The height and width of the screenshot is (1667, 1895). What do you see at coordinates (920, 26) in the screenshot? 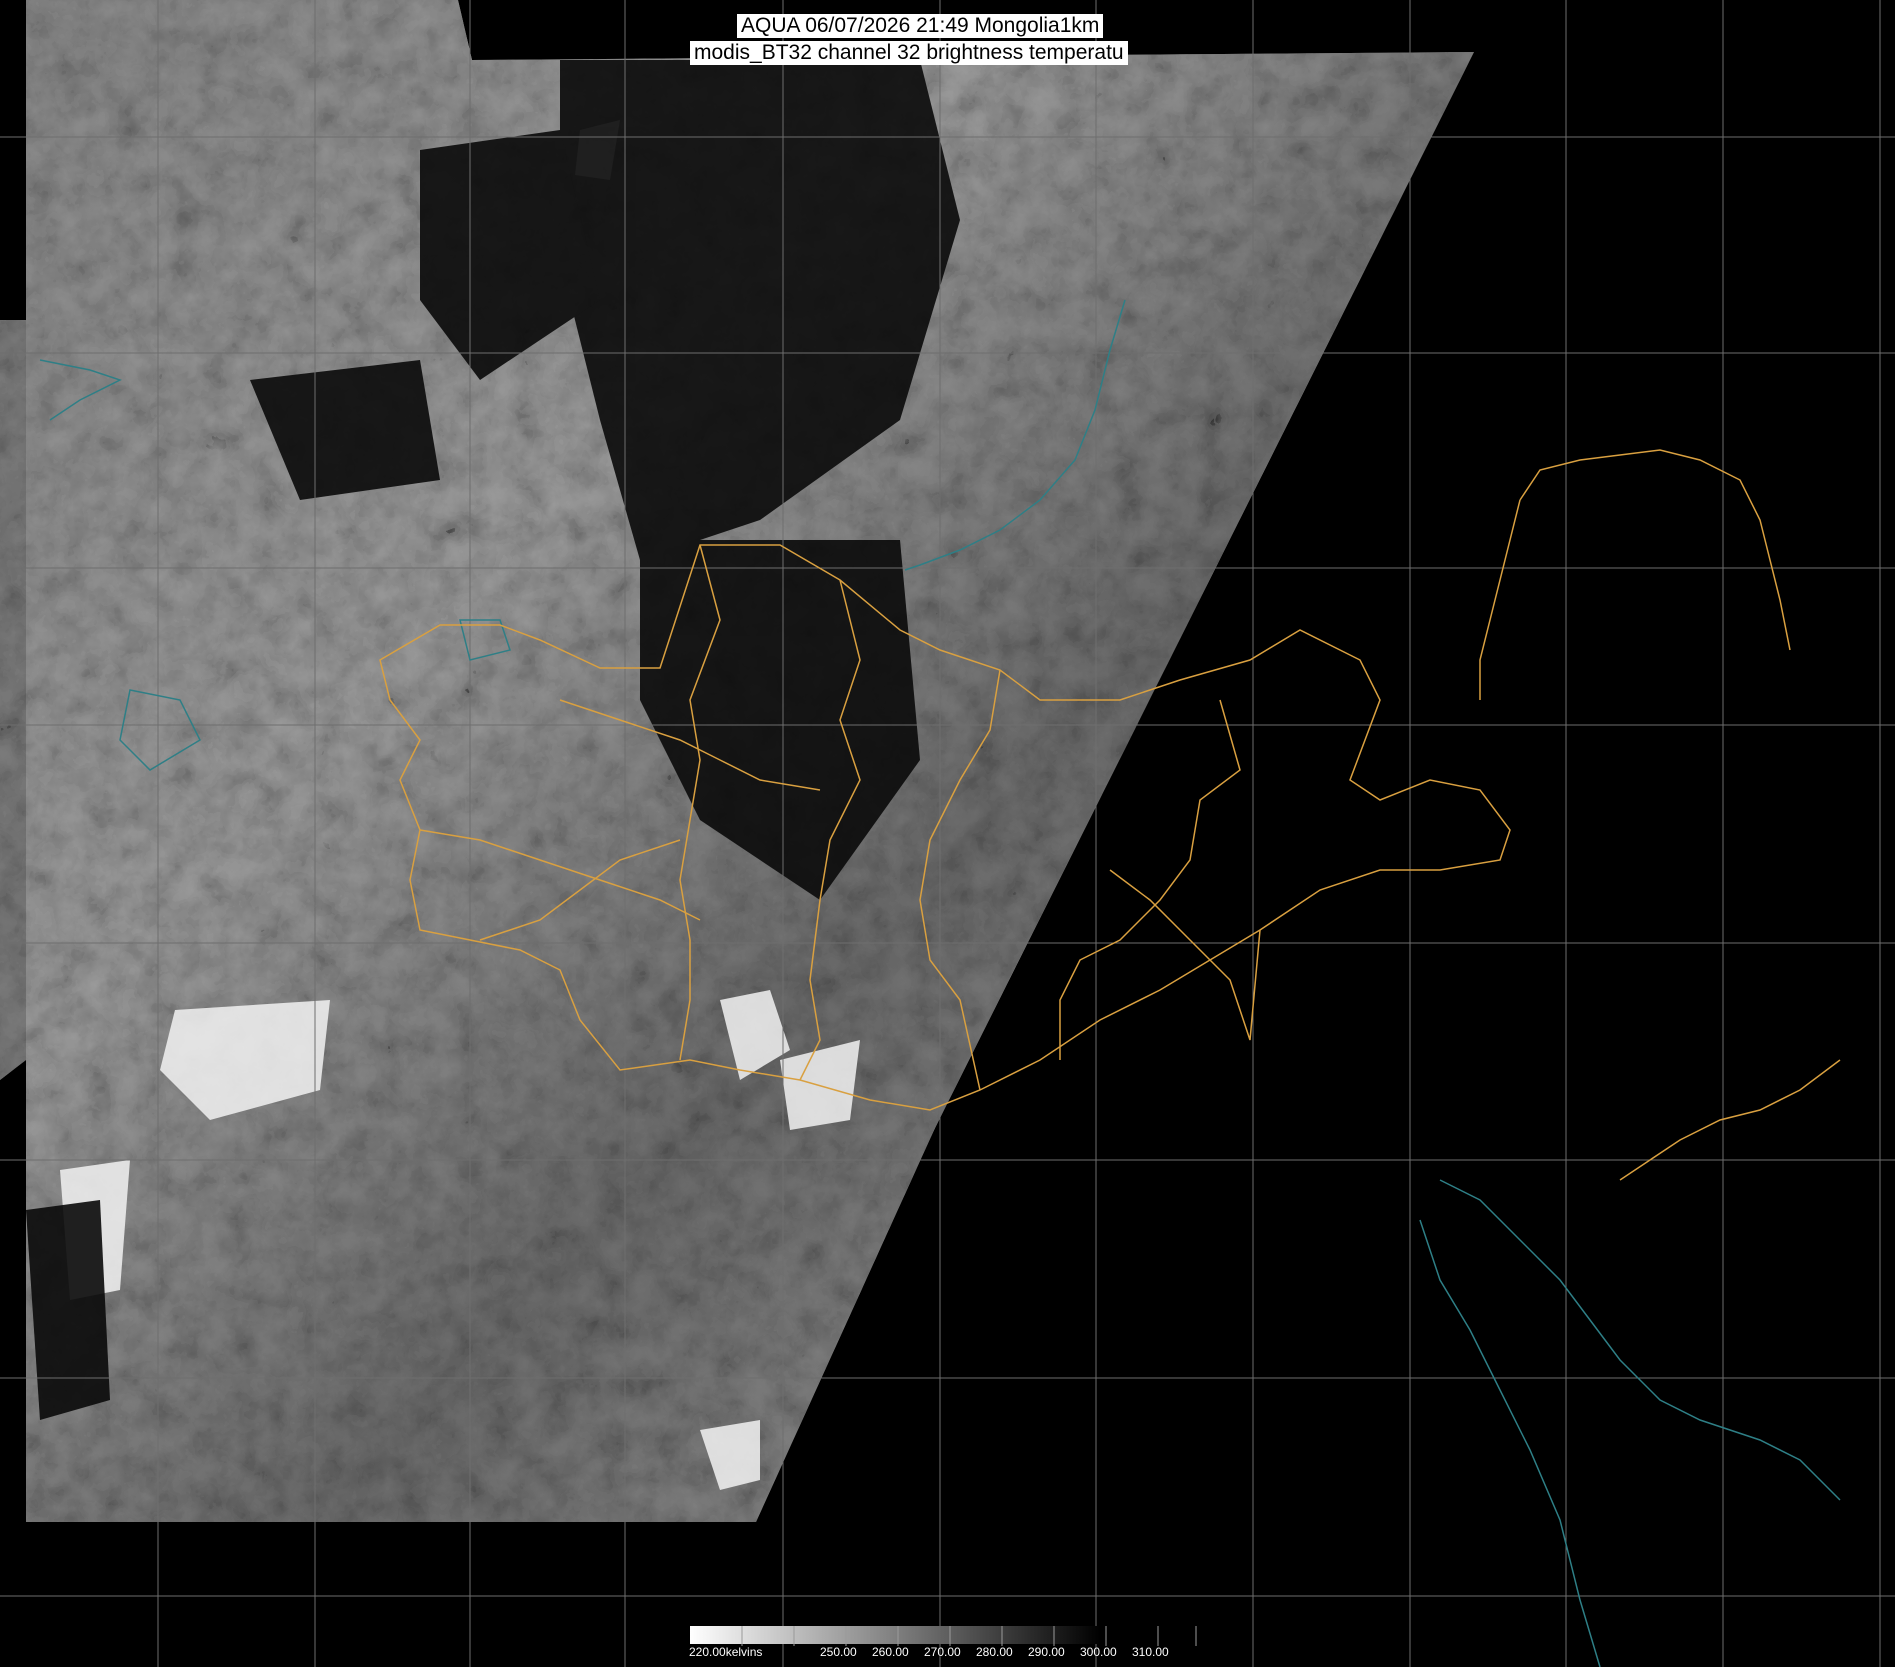
I see `title-line-1: AQUA 06/07/2026 21:49 Mongolia1km` at bounding box center [920, 26].